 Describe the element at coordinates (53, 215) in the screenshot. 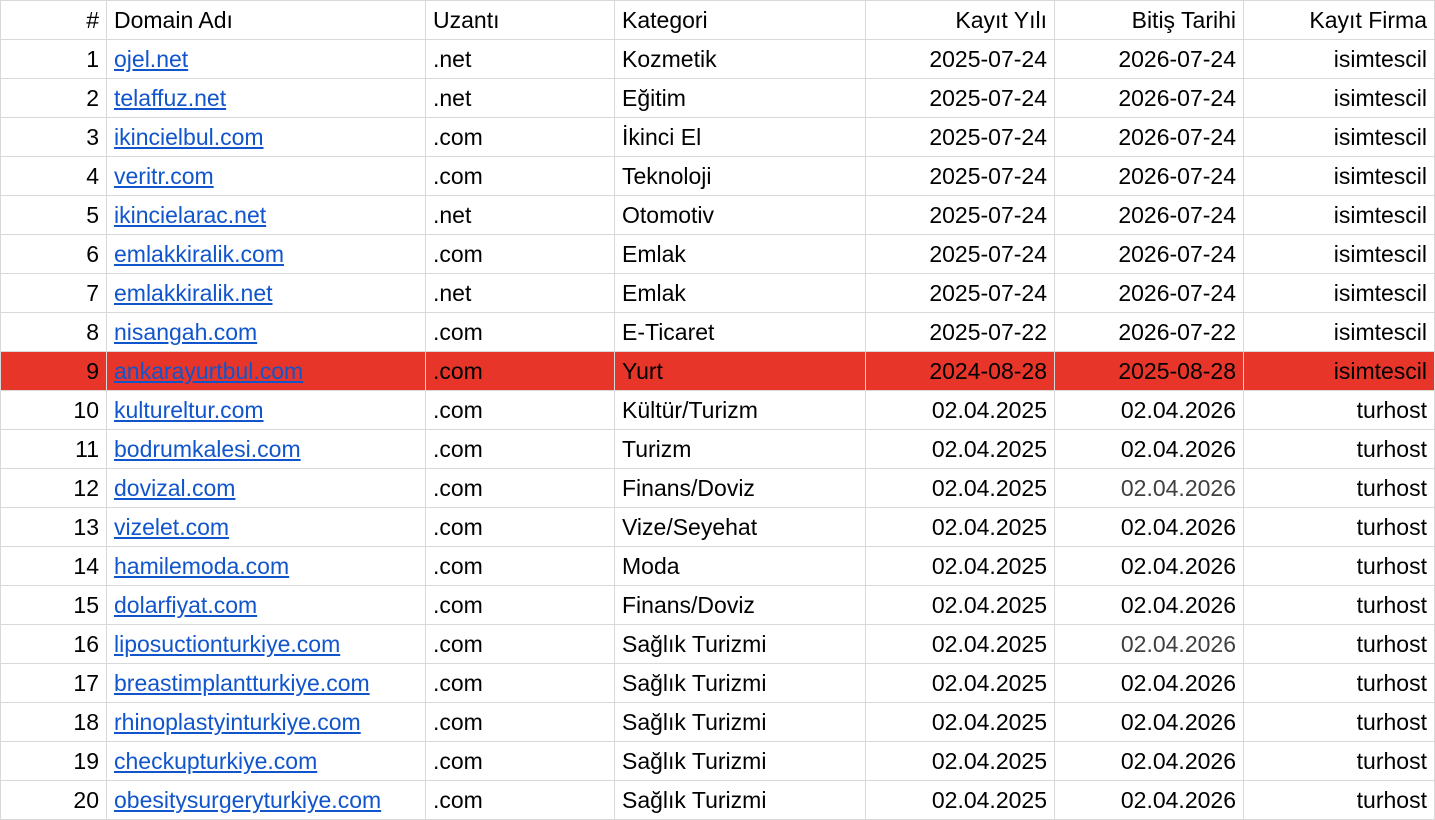

I see `row-number-cell: 5` at that location.